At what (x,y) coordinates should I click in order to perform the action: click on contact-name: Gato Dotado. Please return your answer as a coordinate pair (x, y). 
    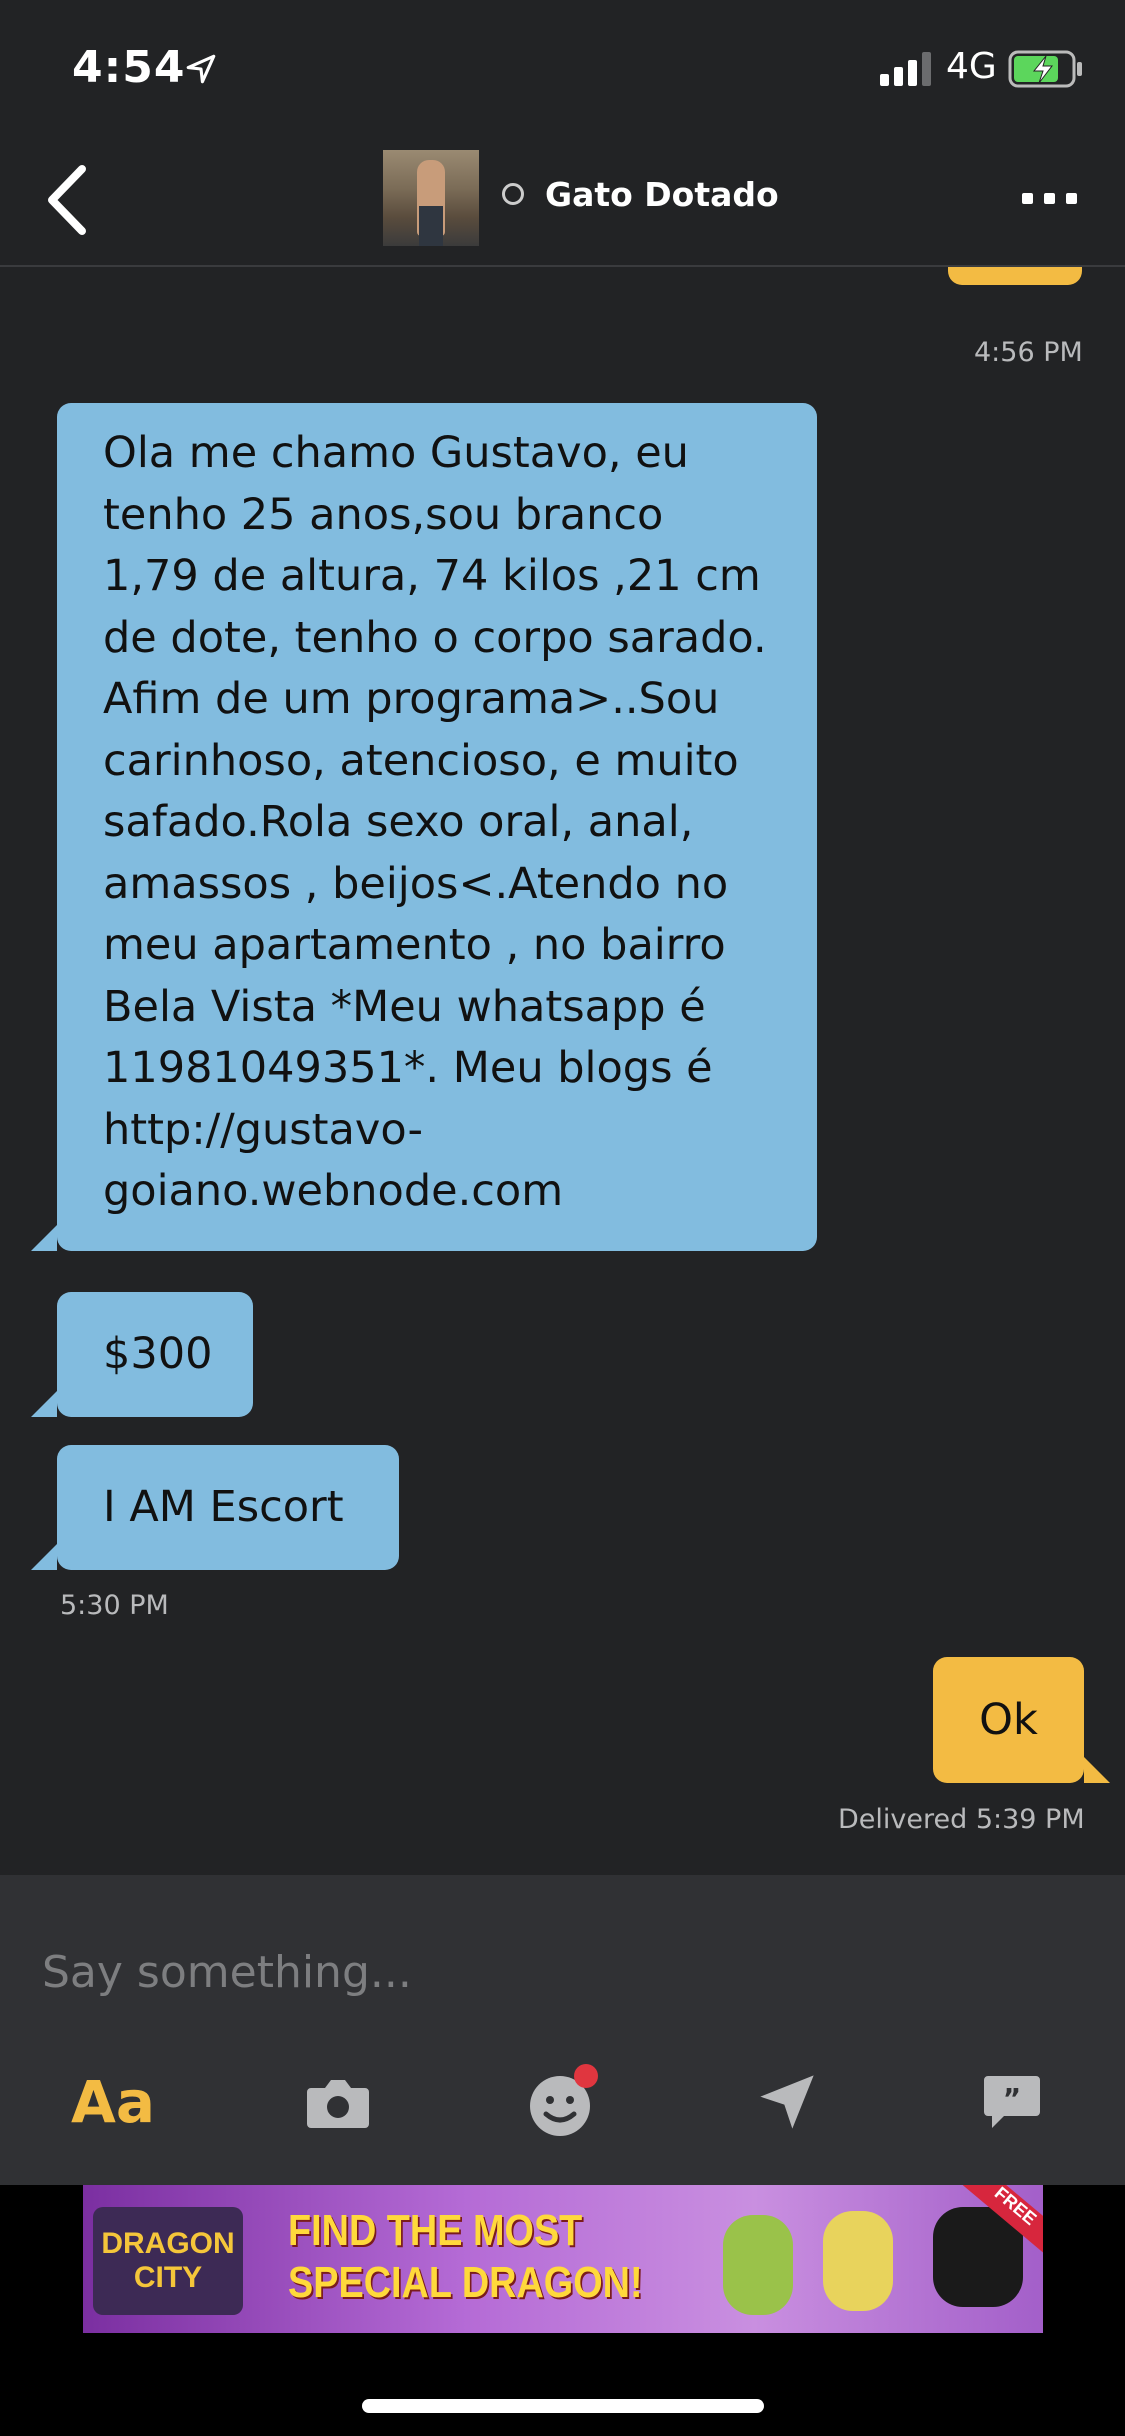
    Looking at the image, I should click on (662, 194).